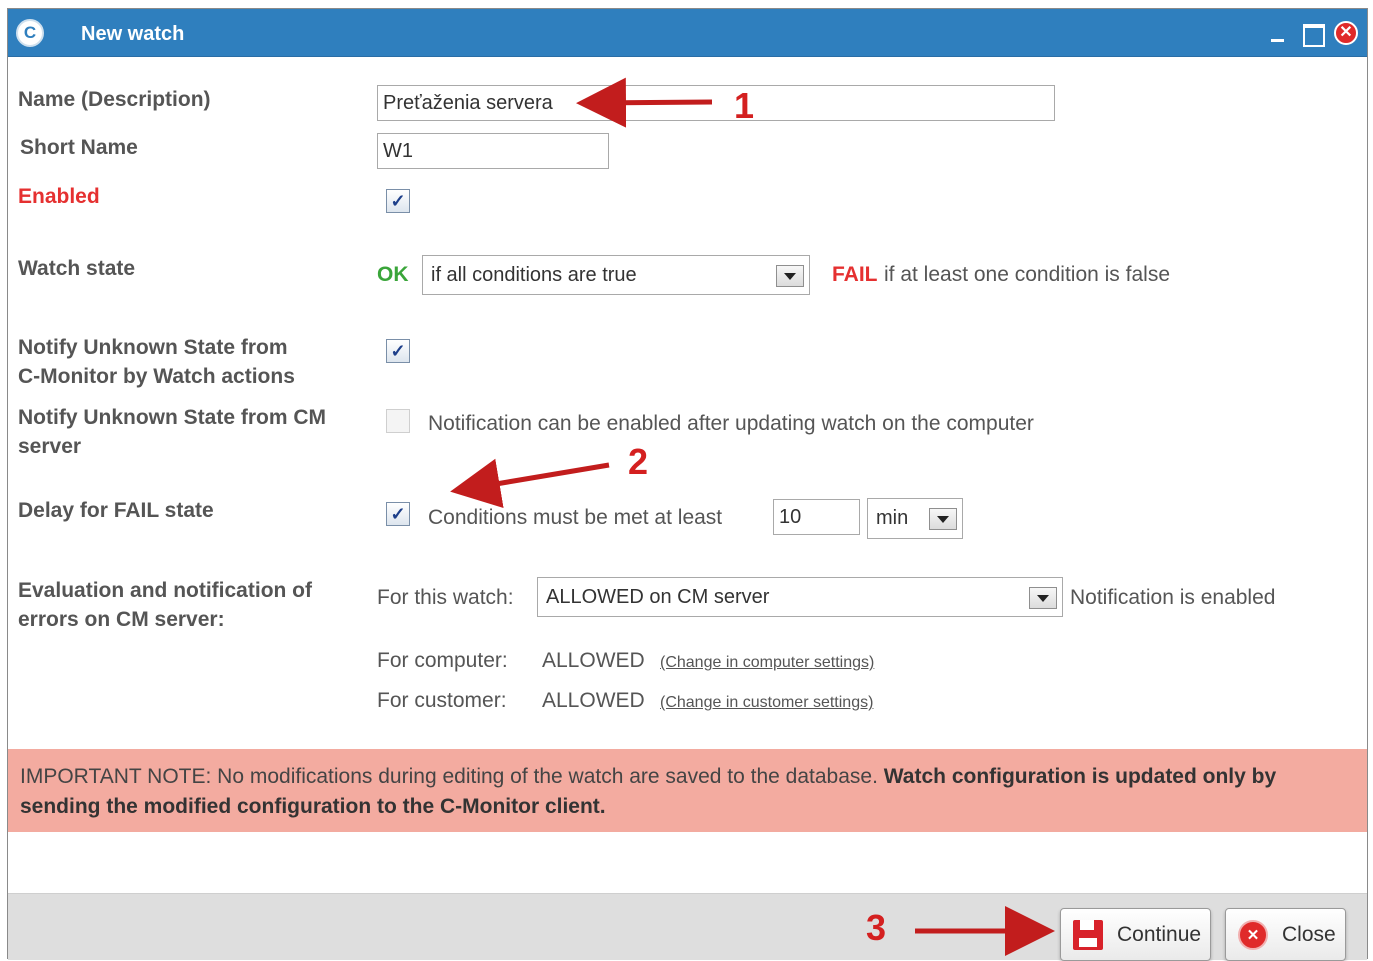  I want to click on annotation-number-3: 3, so click(876, 927).